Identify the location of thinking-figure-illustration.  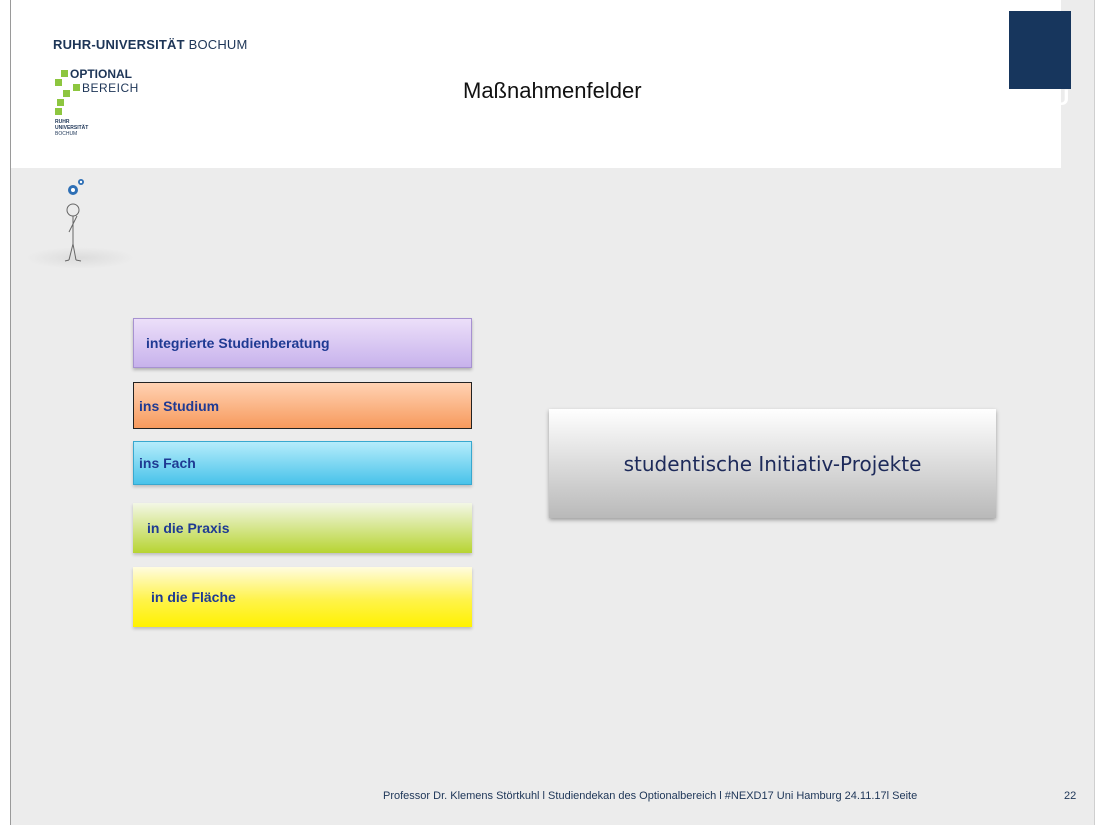
(80, 222).